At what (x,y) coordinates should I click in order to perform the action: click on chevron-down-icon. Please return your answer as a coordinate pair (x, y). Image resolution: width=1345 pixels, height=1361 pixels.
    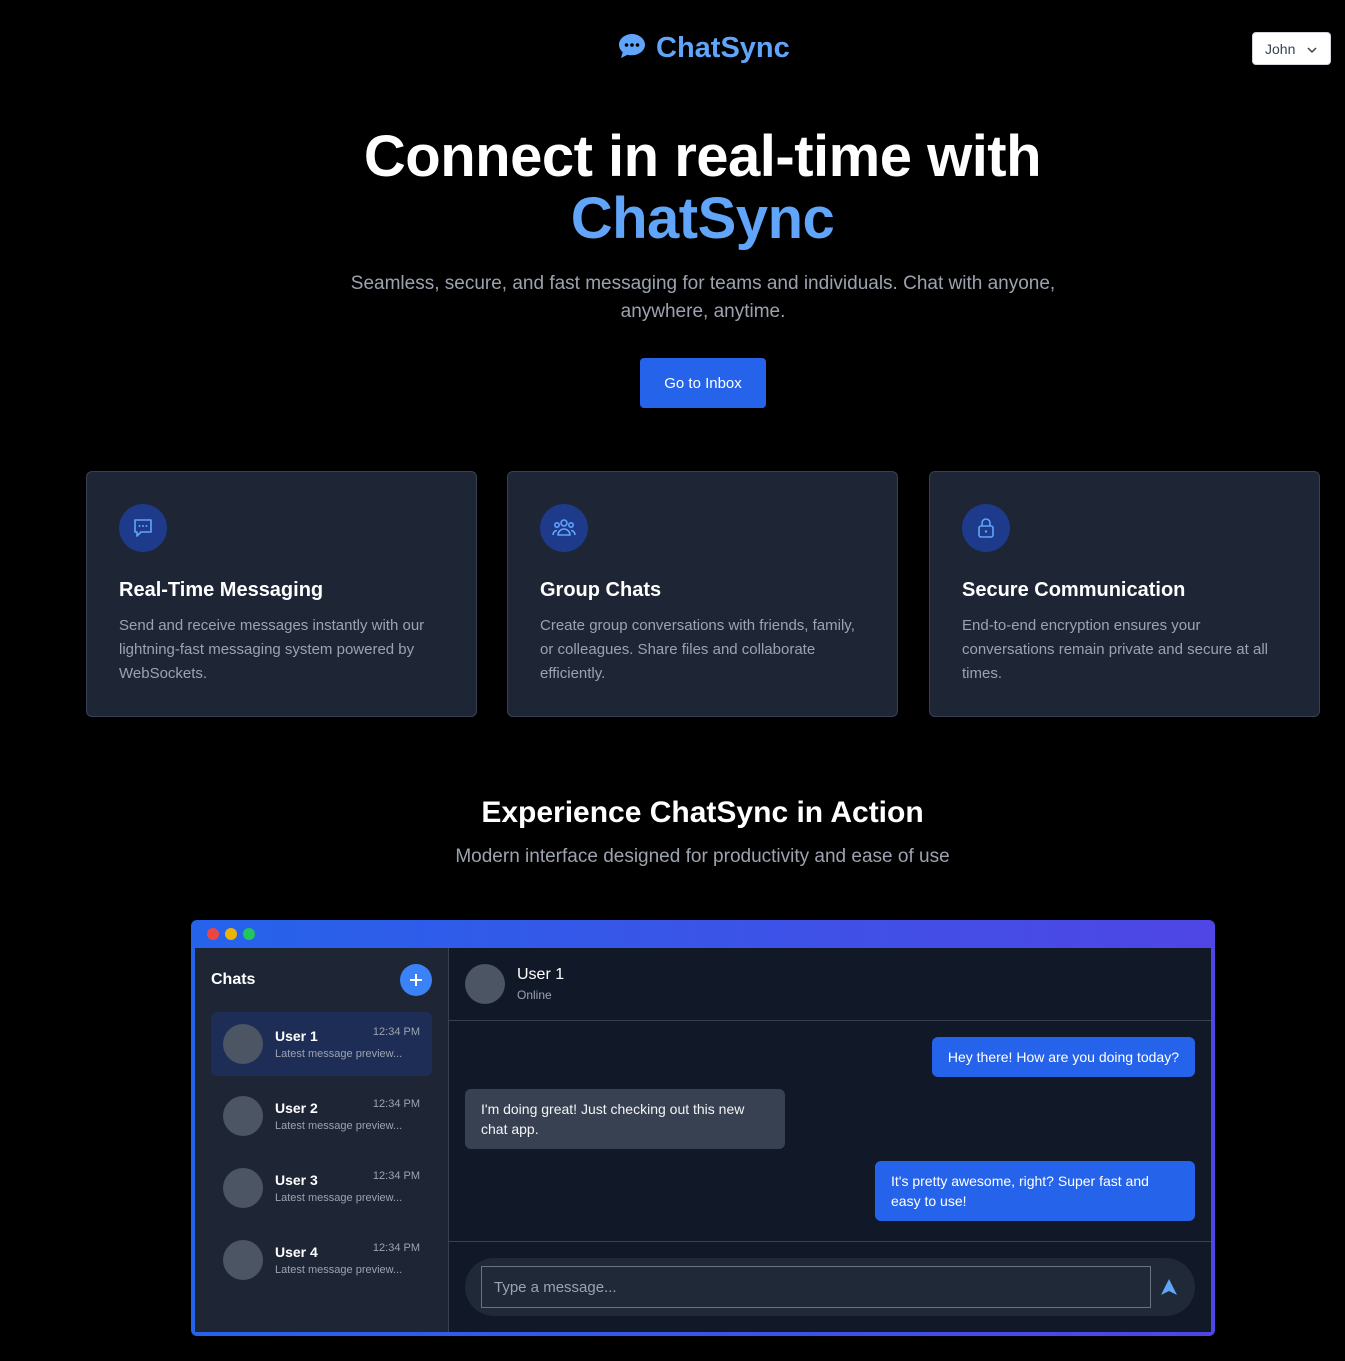
    Looking at the image, I should click on (1311, 49).